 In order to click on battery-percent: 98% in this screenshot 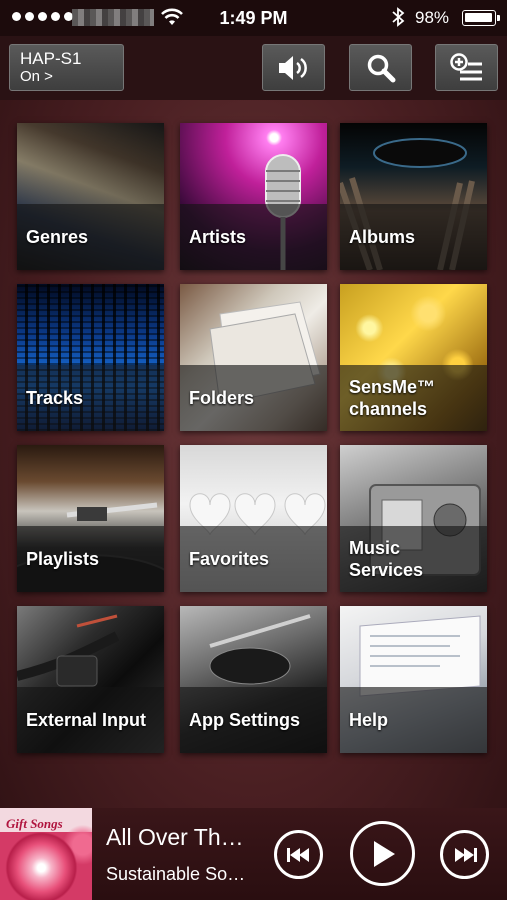, I will do `click(432, 17)`.